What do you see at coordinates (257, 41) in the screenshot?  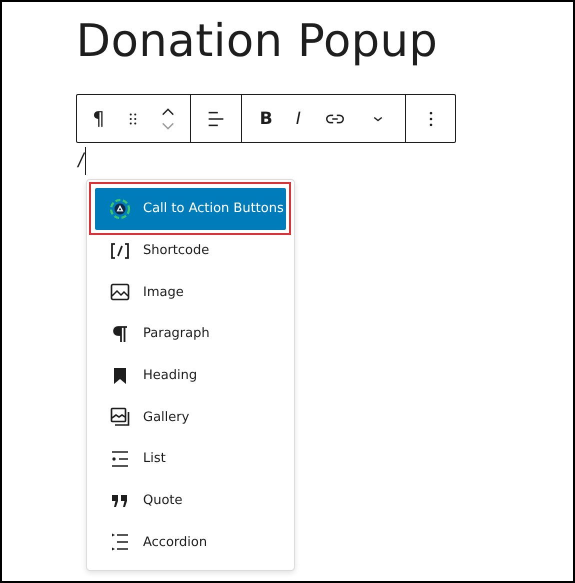 I see `page-title: Donation Popup` at bounding box center [257, 41].